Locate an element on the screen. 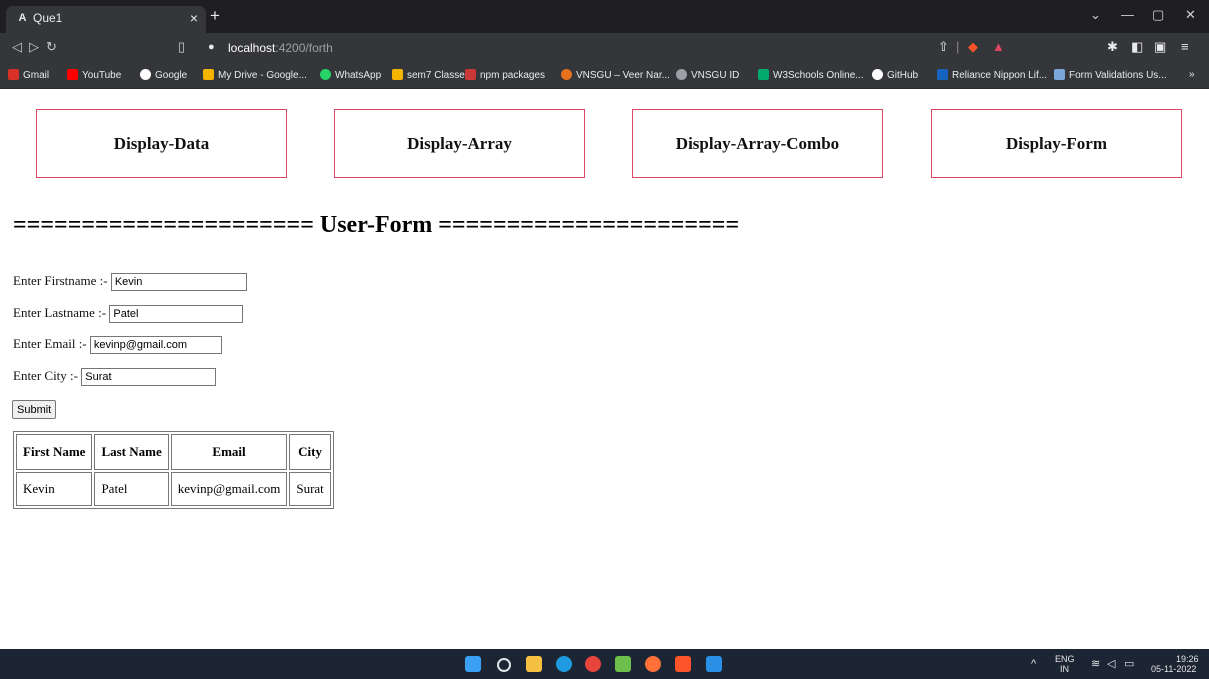 Image resolution: width=1209 pixels, height=679 pixels. url-host: localhost is located at coordinates (252, 48).